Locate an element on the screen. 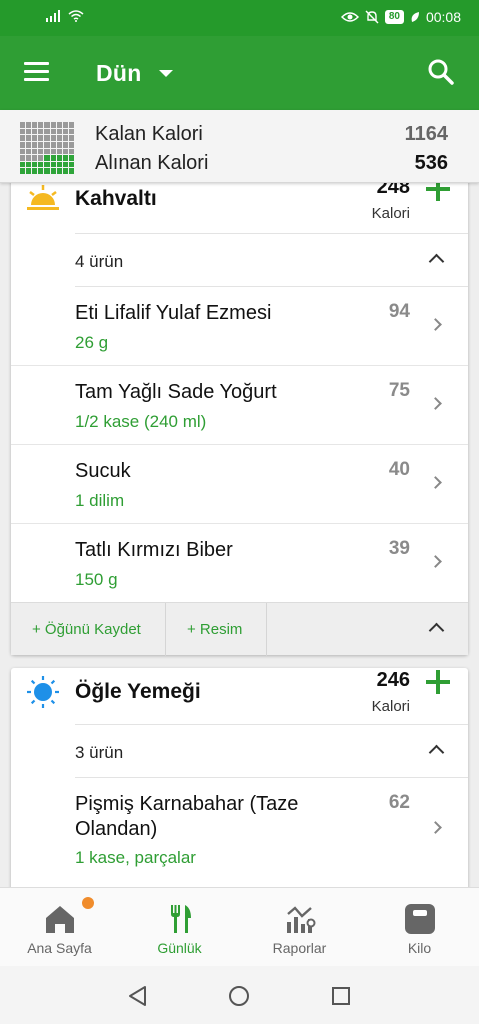 This screenshot has height=1024, width=479. meal-header: Kahvaltı 248 Kalori is located at coordinates (239, 208).